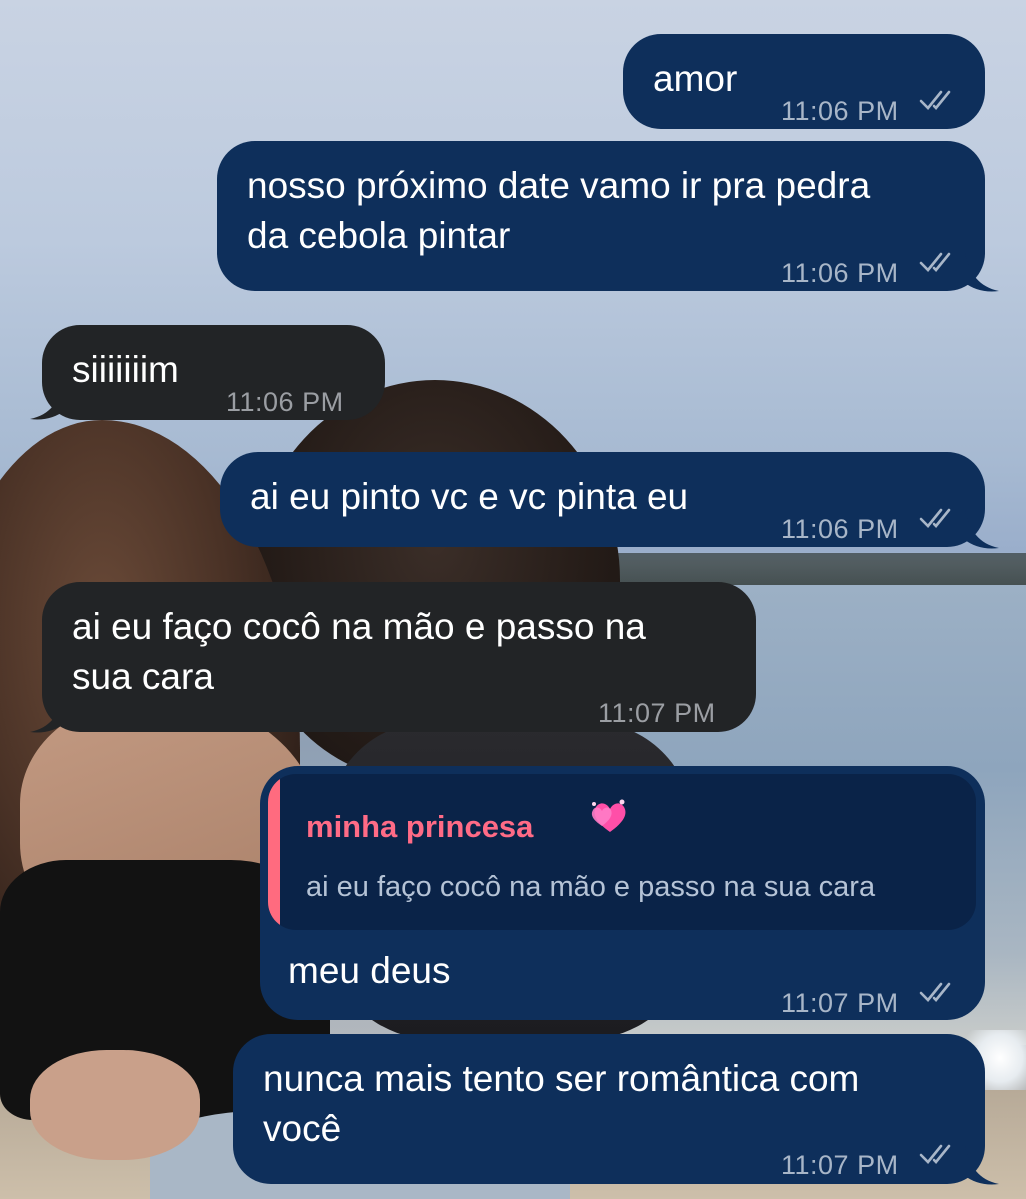 The width and height of the screenshot is (1026, 1199). Describe the element at coordinates (125, 369) in the screenshot. I see `message-text: siiiiiiim` at that location.